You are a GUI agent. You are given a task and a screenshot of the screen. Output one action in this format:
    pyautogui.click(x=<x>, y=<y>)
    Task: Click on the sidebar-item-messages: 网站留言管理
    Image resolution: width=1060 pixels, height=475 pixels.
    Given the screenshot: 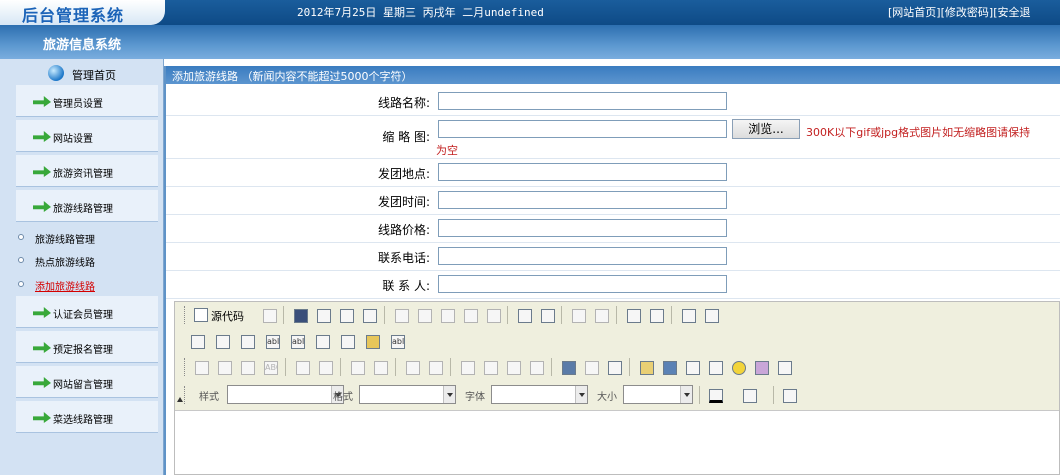 What is the action you would take?
    pyautogui.click(x=87, y=382)
    